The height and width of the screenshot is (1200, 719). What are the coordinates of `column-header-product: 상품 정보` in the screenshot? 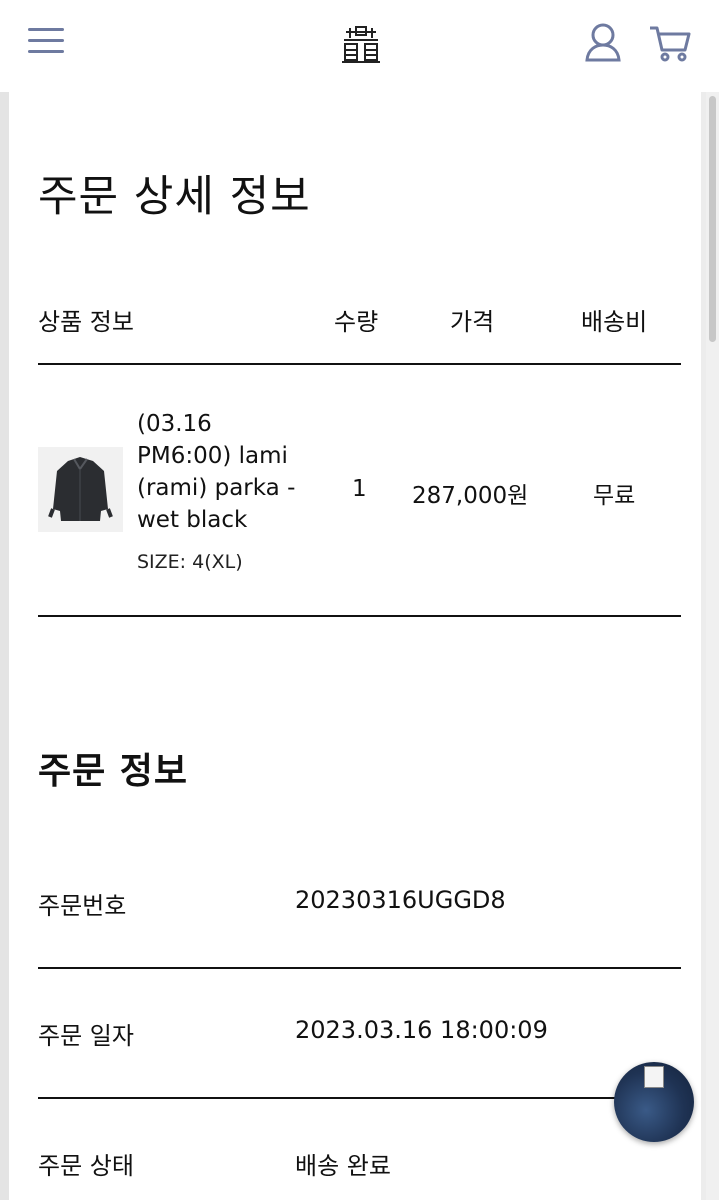 It's located at (86, 322).